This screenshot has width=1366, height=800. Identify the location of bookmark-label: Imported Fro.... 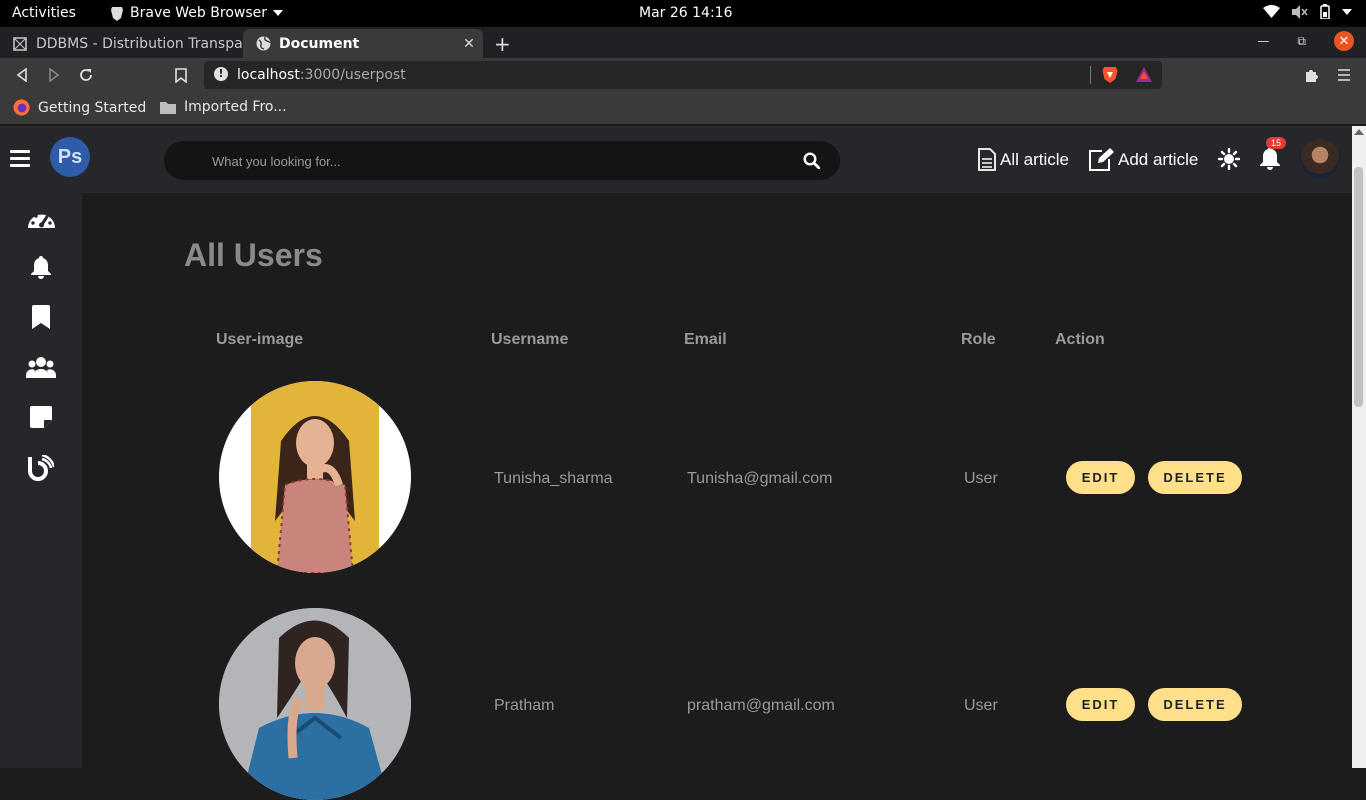
(235, 107).